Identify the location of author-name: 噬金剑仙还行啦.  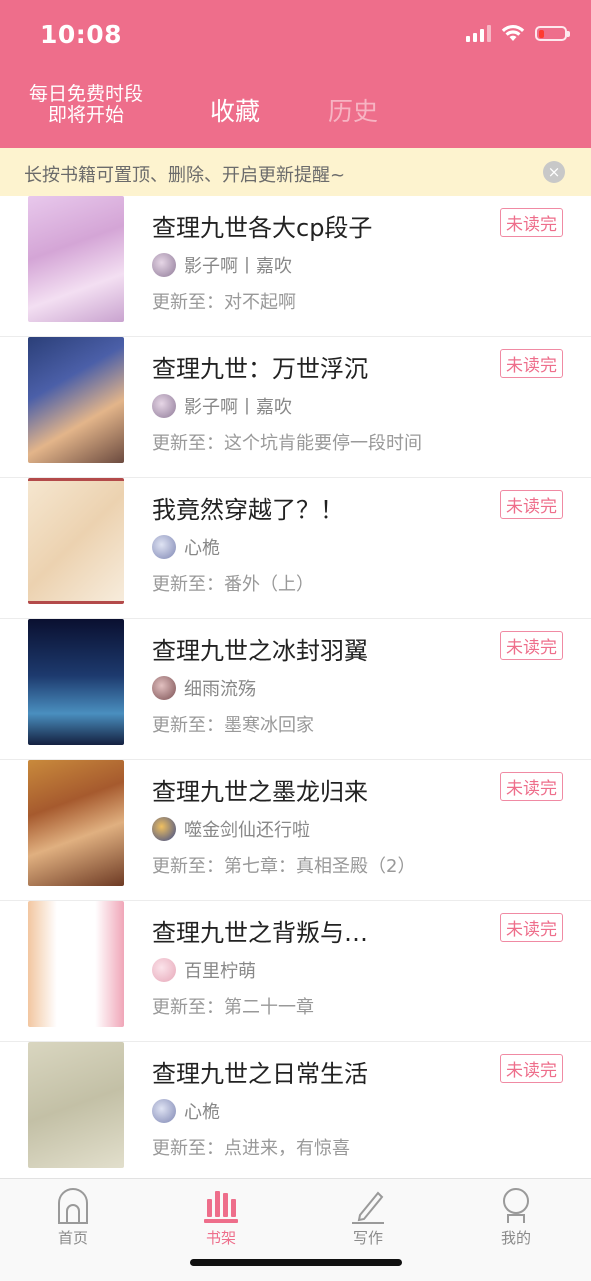
(247, 830).